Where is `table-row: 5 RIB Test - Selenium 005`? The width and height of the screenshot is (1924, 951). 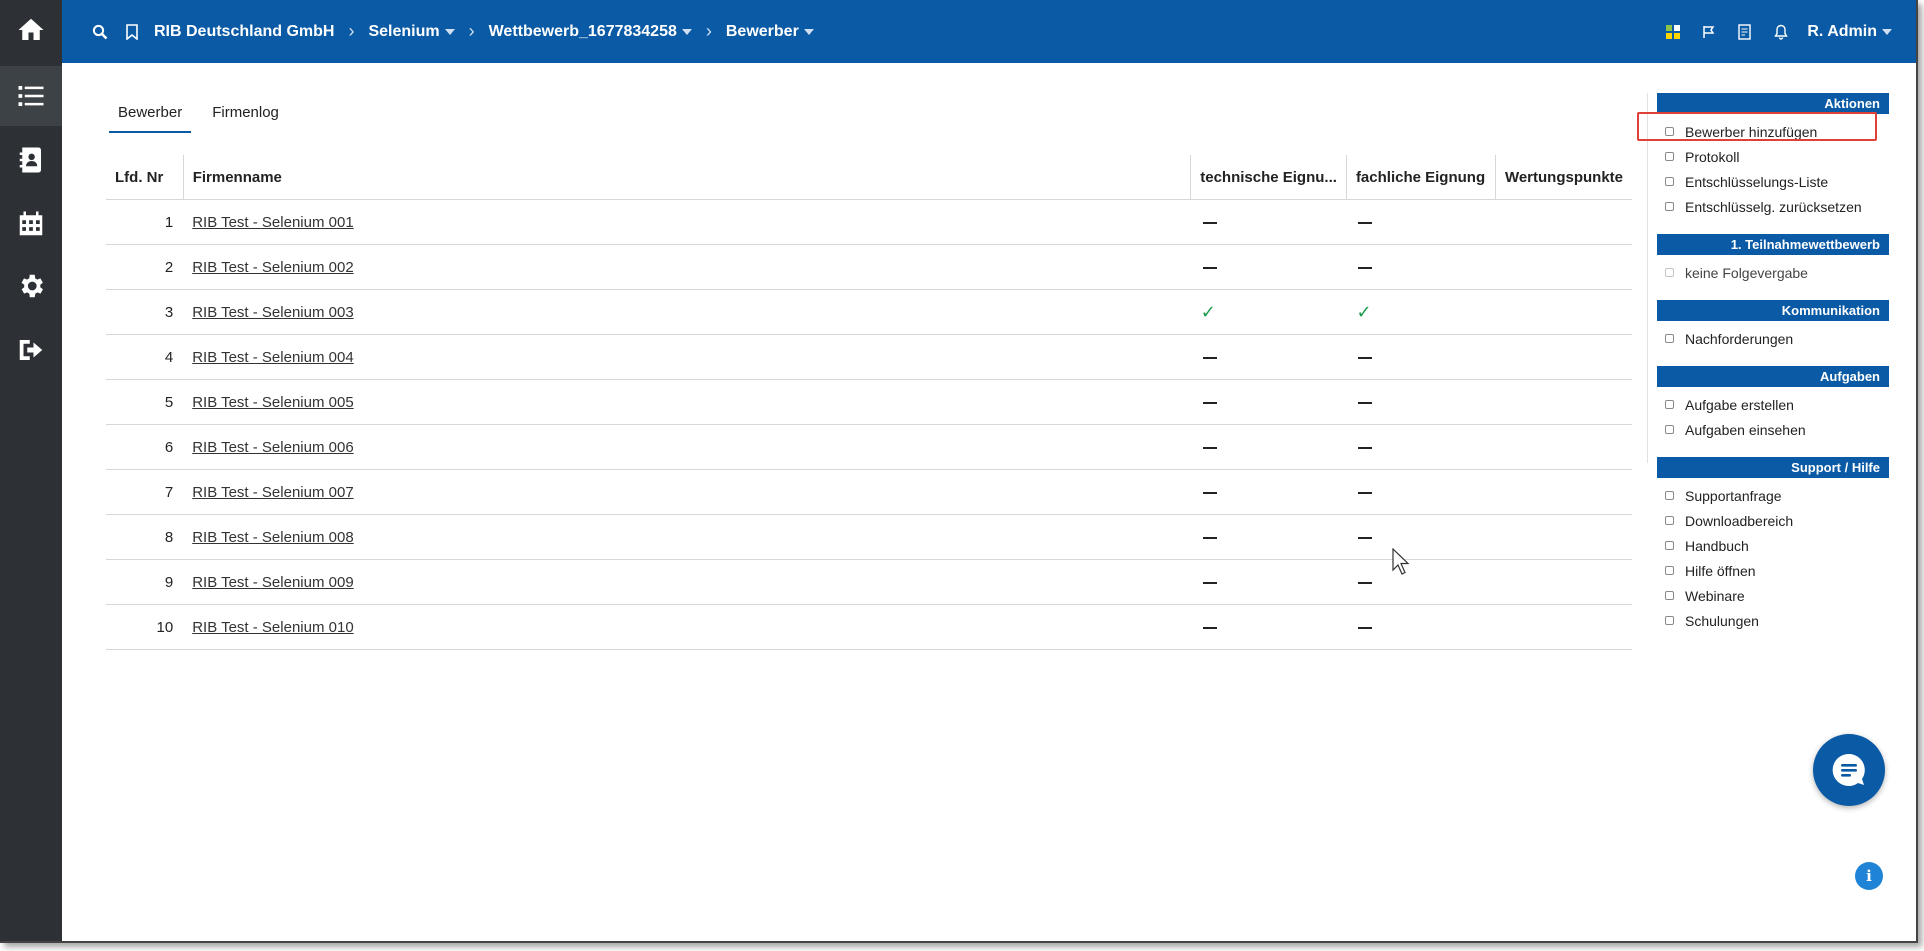
table-row: 5 RIB Test - Selenium 005 is located at coordinates (869, 402).